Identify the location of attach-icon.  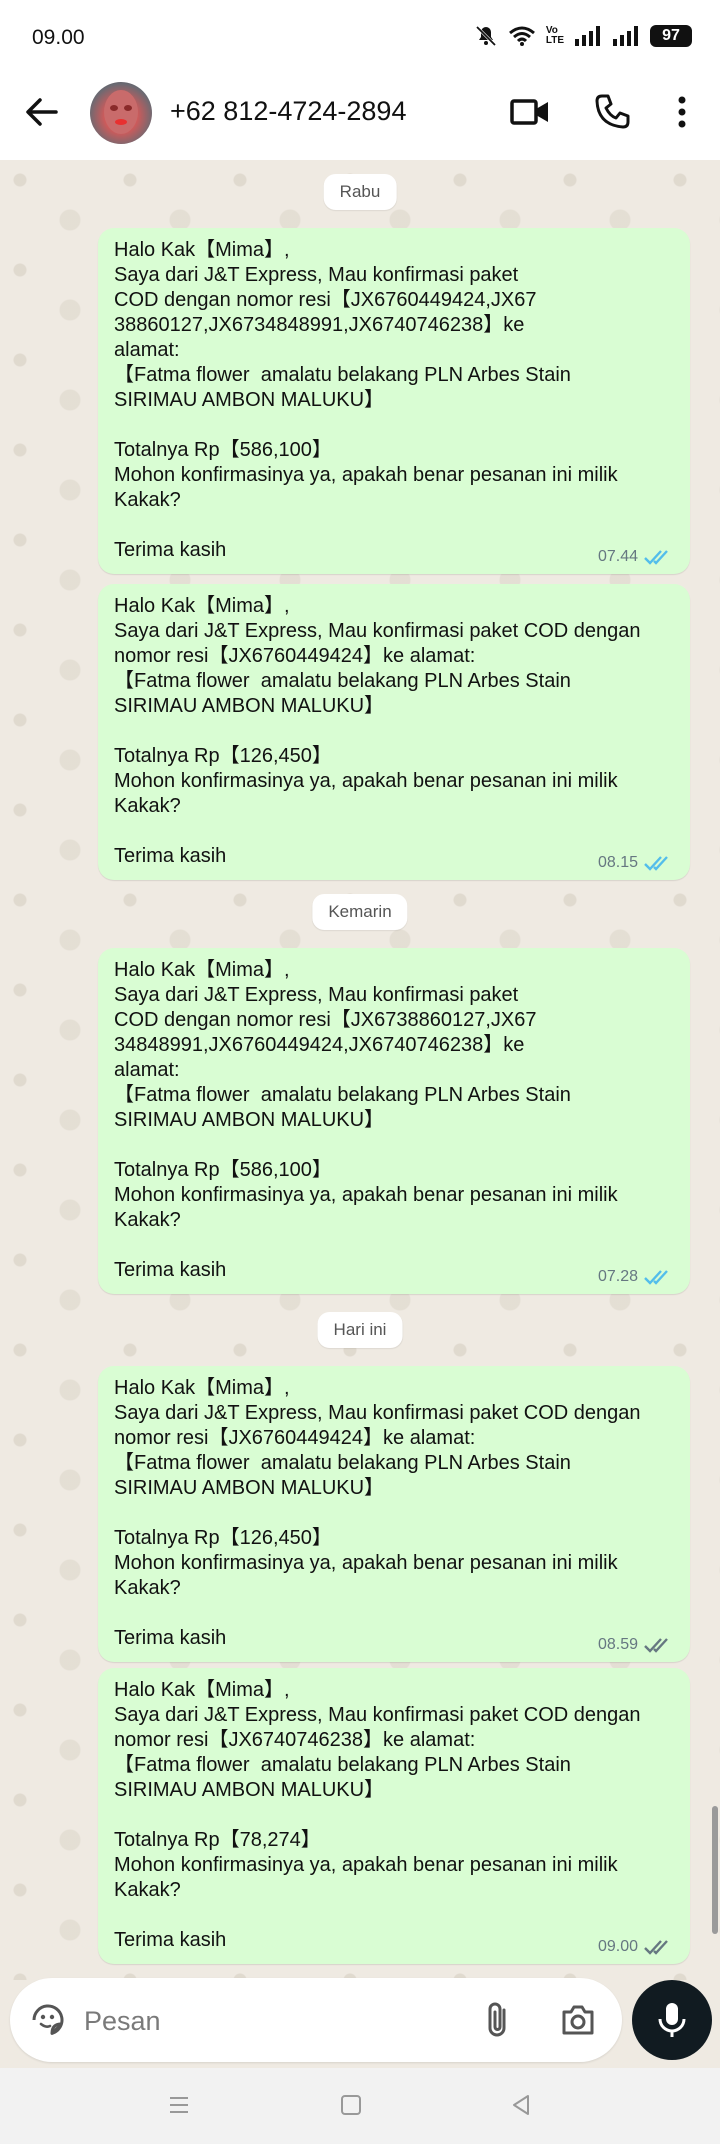
(498, 2020).